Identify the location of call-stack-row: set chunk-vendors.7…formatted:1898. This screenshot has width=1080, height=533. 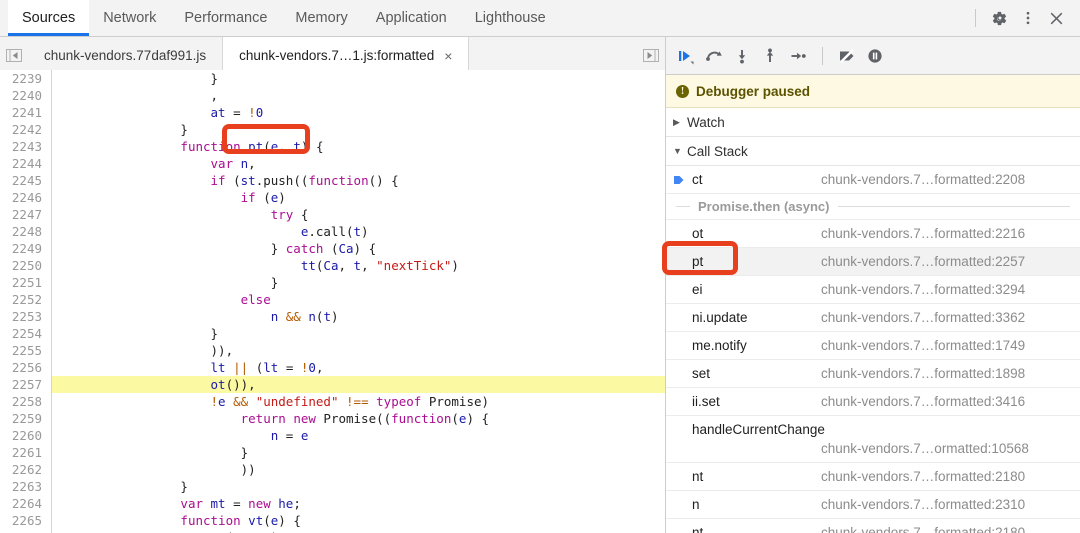
(873, 374).